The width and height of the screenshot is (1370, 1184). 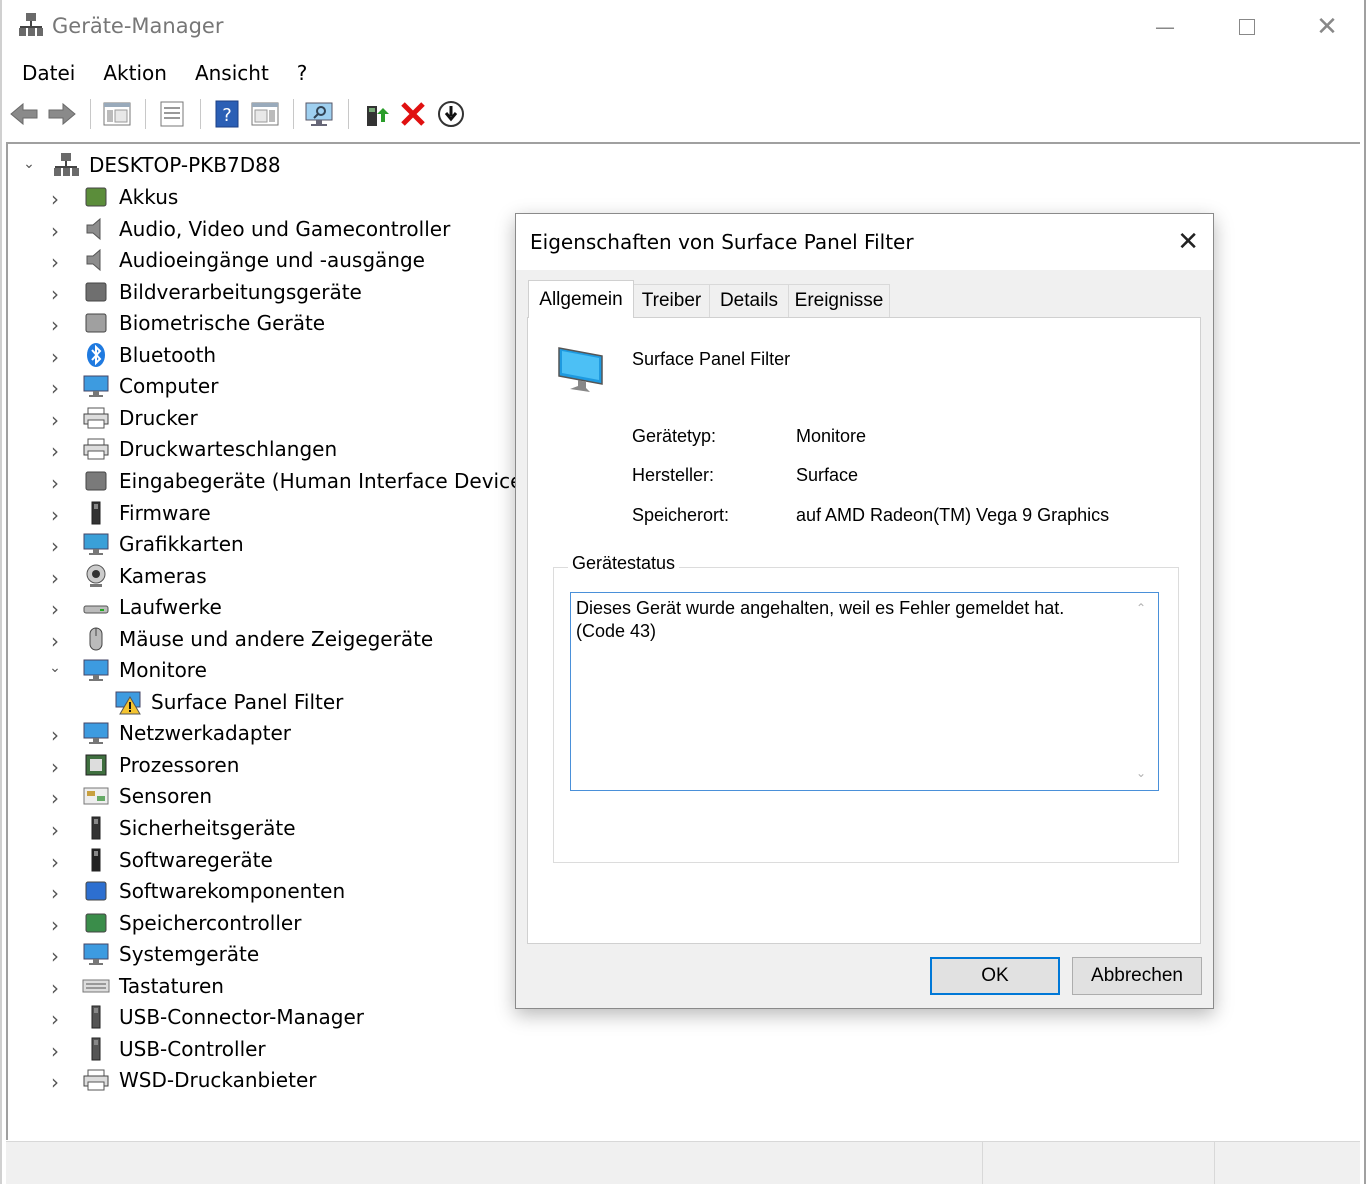 I want to click on tree-category-label: Druckwarteschlangen, so click(x=228, y=449).